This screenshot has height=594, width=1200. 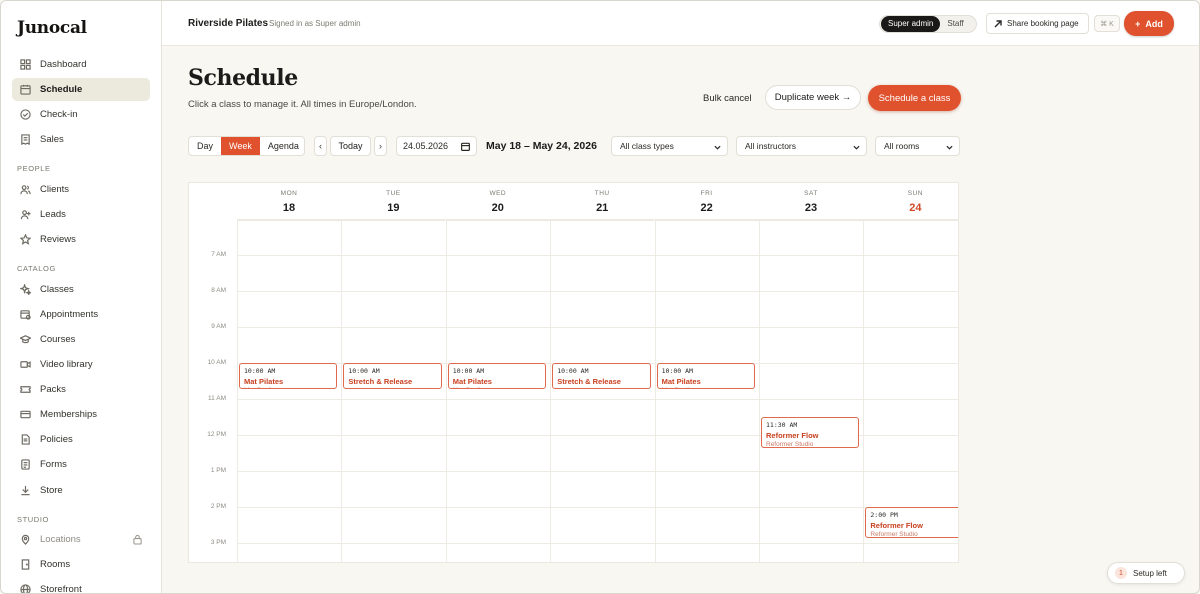 I want to click on time-label: 3 PM, so click(x=218, y=542).